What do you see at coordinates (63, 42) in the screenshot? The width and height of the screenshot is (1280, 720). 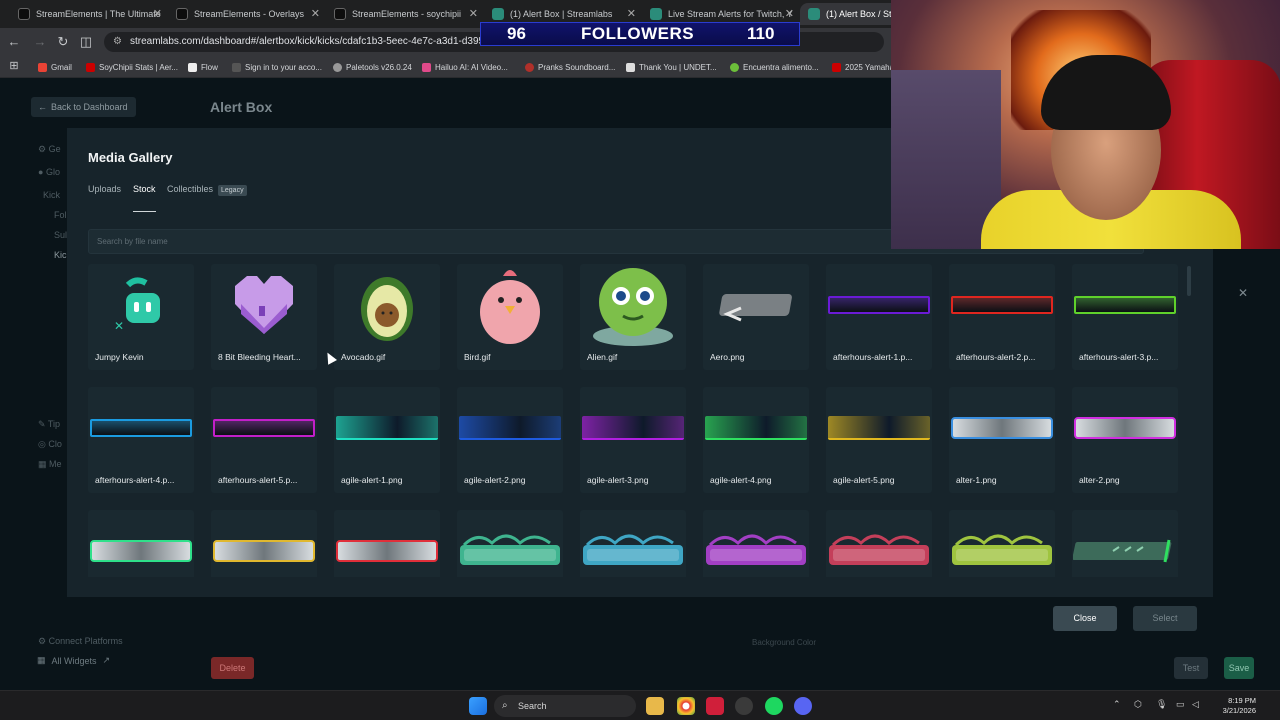 I see `reload-icon: ↻` at bounding box center [63, 42].